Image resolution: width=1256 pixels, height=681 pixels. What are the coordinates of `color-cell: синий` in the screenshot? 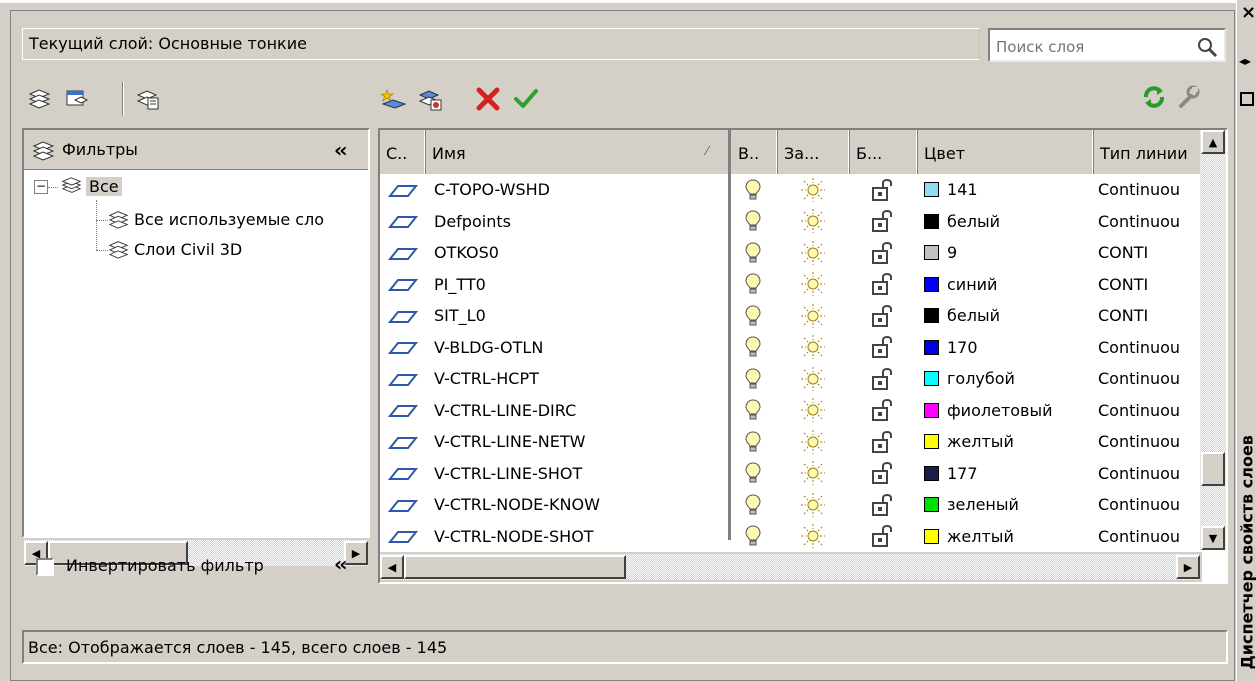 It's located at (1009, 284).